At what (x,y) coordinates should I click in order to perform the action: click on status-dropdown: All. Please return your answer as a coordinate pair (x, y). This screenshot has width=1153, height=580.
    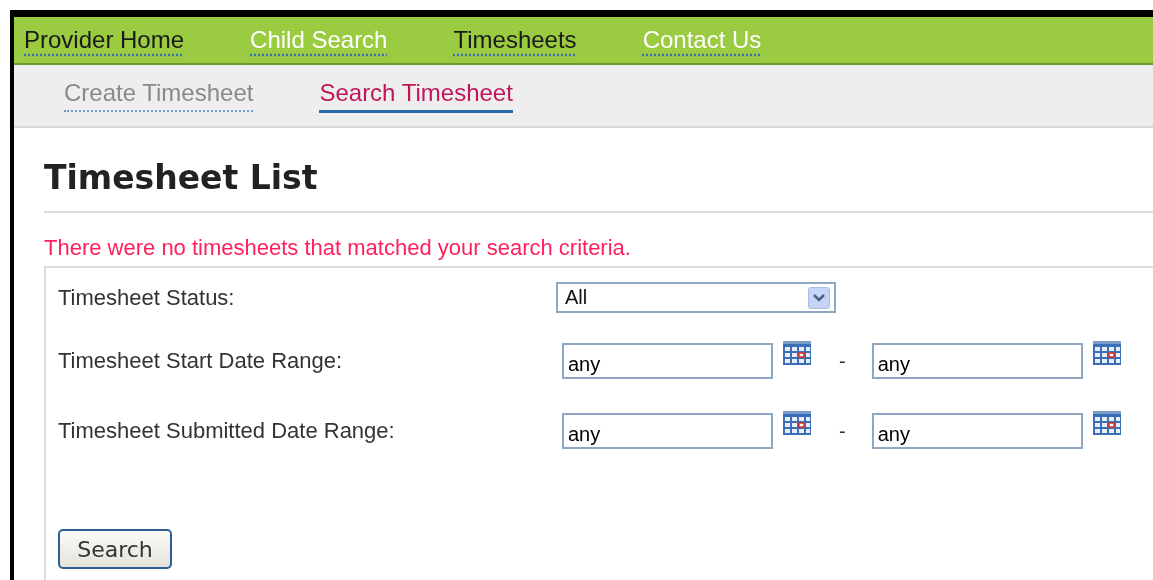
    Looking at the image, I should click on (696, 297).